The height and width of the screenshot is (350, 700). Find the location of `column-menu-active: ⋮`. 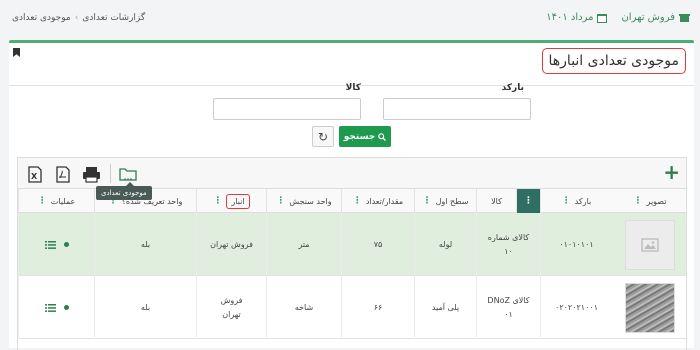

column-menu-active: ⋮ is located at coordinates (528, 201).